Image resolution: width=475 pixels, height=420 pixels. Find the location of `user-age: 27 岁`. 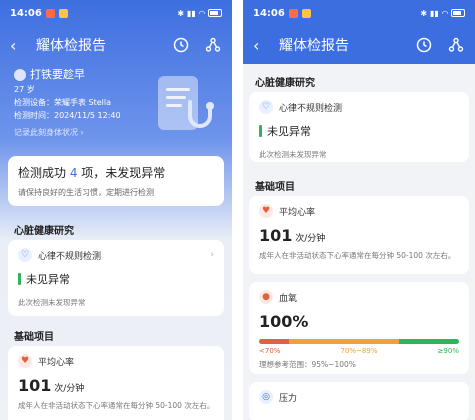

user-age: 27 岁 is located at coordinates (24, 89).